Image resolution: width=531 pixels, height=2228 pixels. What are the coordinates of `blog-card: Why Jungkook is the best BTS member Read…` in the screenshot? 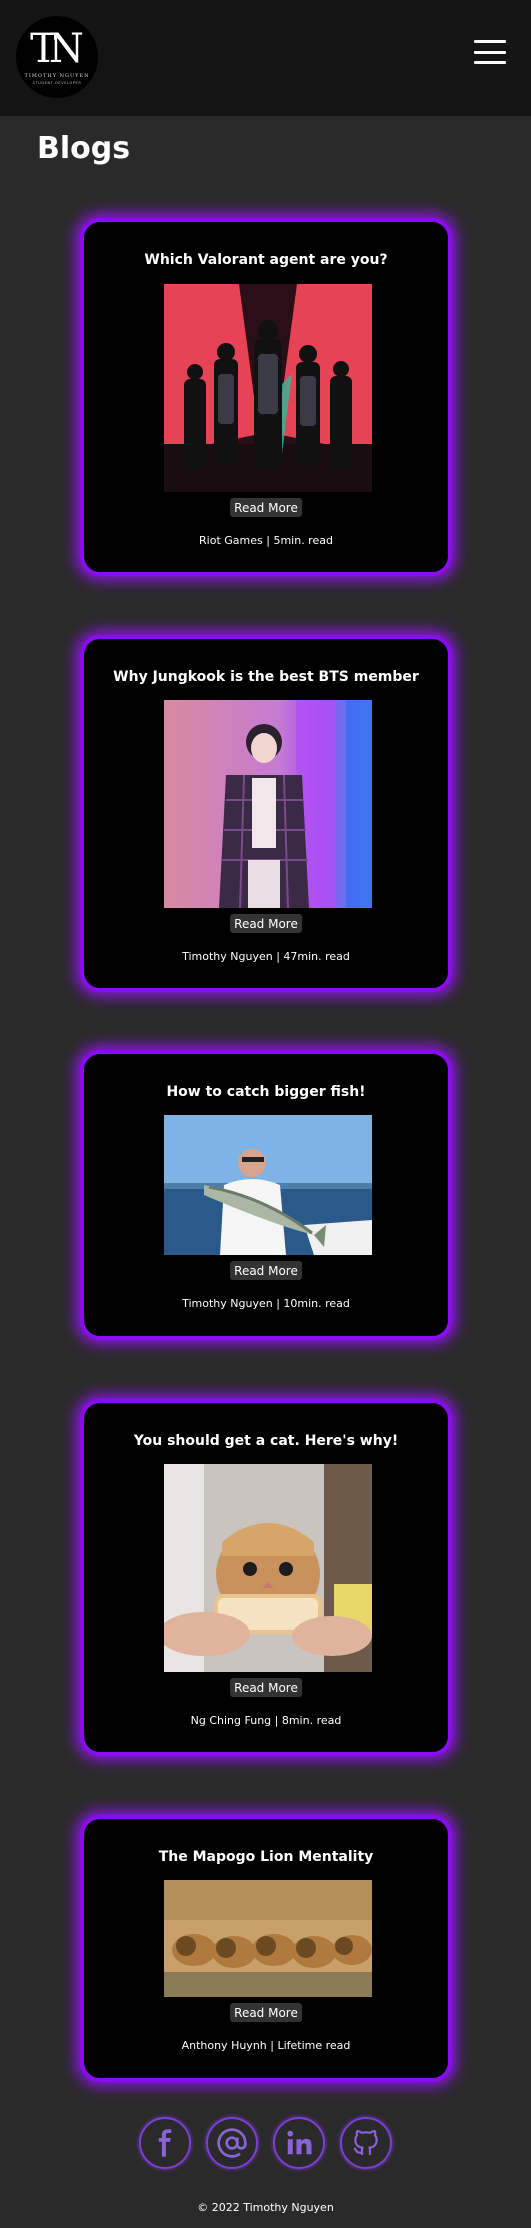 It's located at (266, 813).